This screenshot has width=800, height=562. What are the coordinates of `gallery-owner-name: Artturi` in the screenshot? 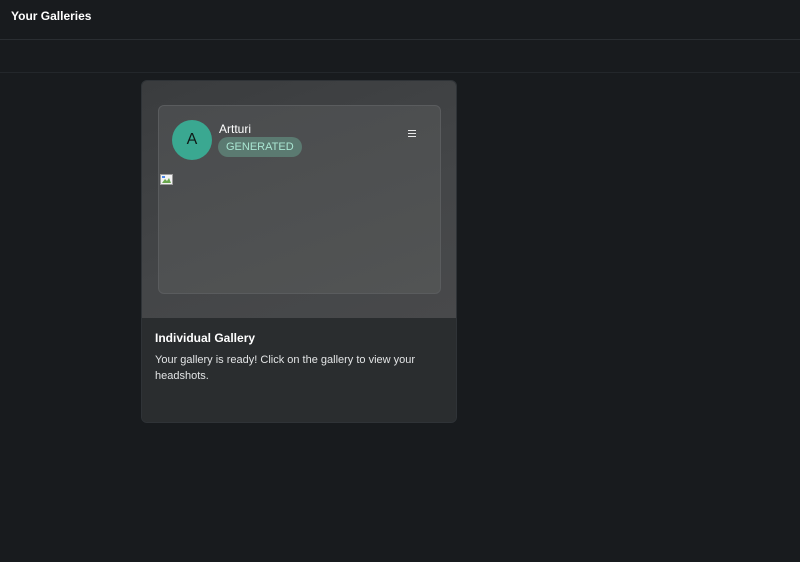 It's located at (235, 129).